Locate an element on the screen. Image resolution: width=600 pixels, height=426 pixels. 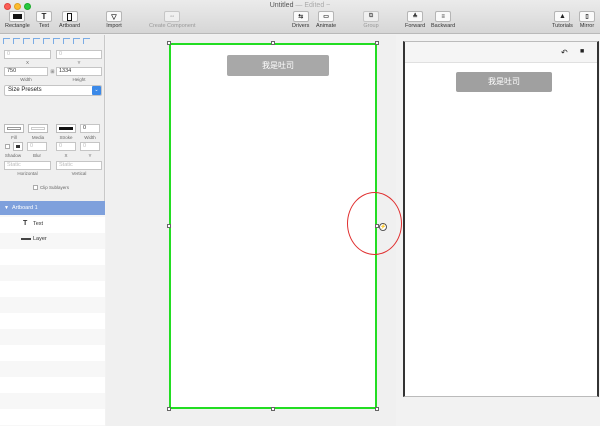
layer-icon is located at coordinates (26, 239).